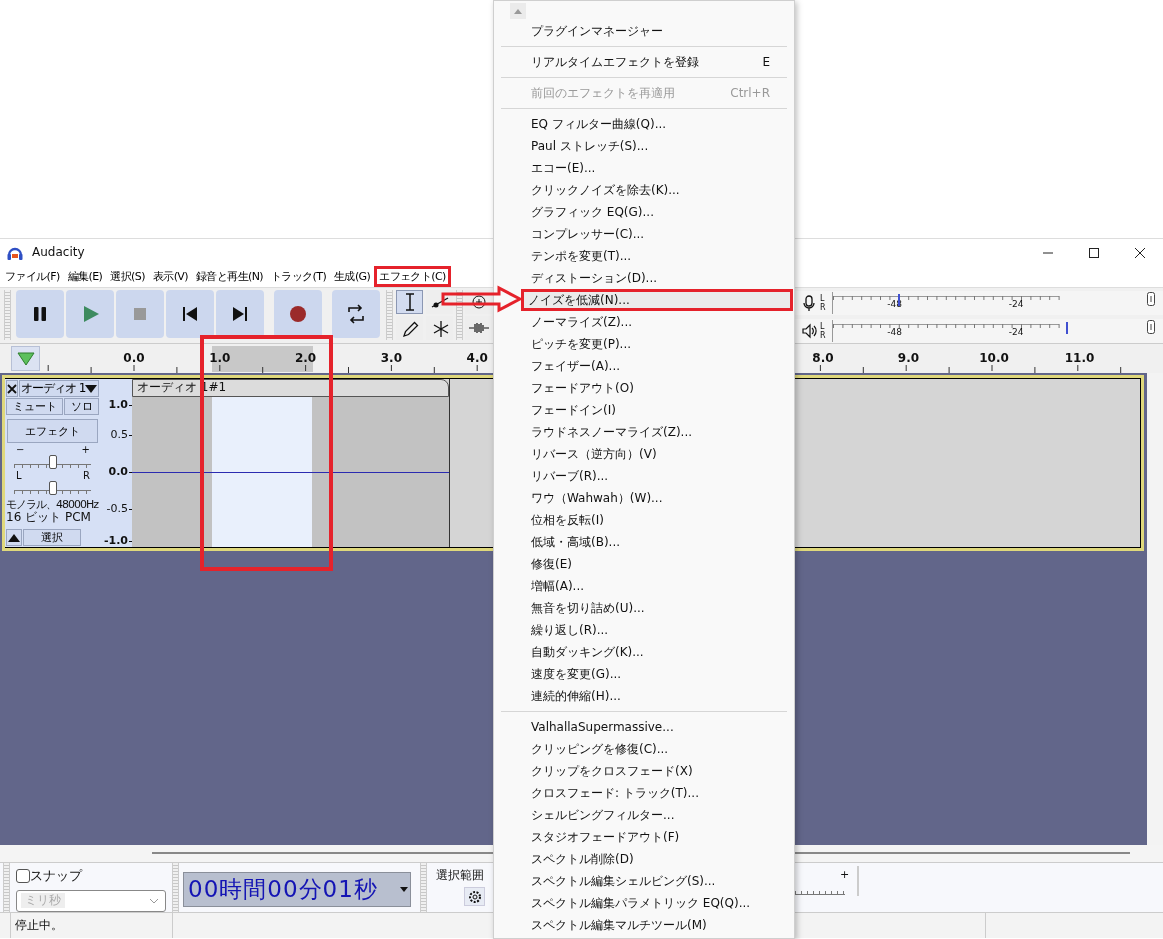 The height and width of the screenshot is (939, 1163). What do you see at coordinates (518, 11) in the screenshot?
I see `caret-up-icon` at bounding box center [518, 11].